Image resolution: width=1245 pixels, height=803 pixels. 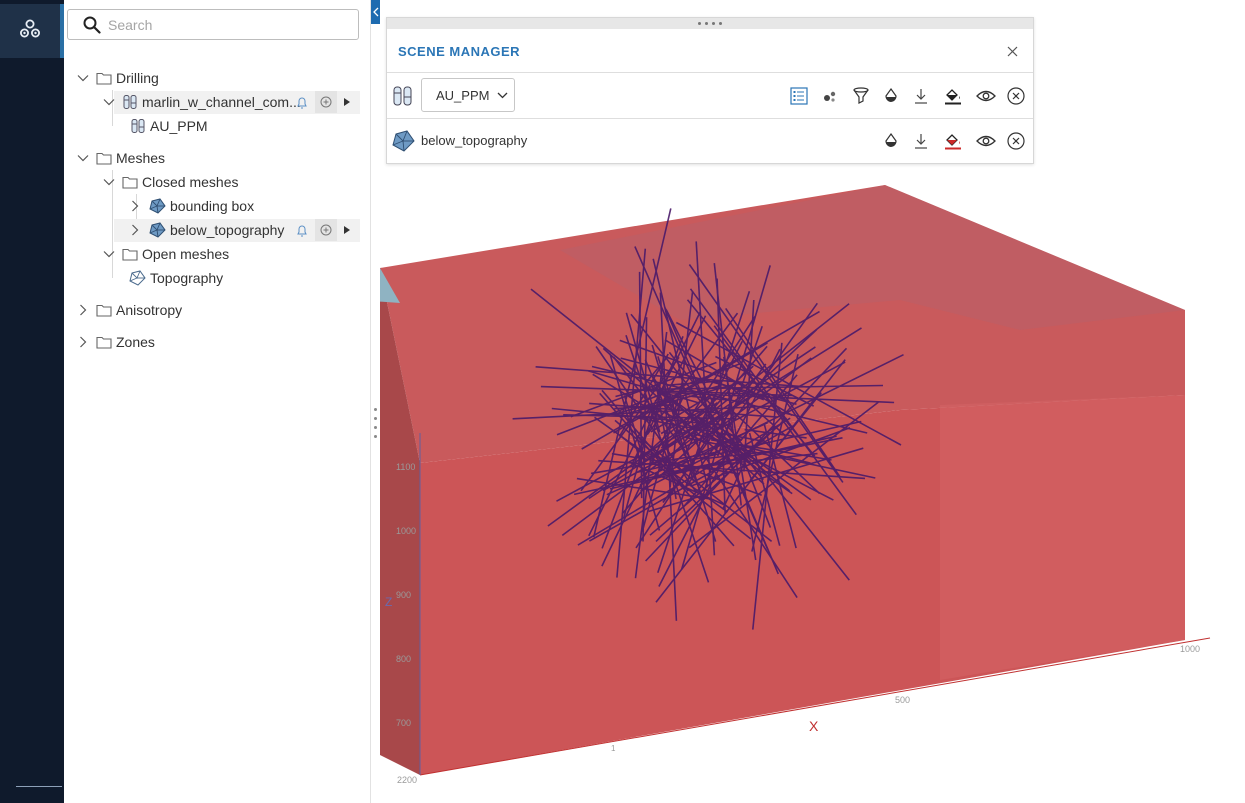 I want to click on tree-item-label: Closed meshes, so click(x=190, y=182).